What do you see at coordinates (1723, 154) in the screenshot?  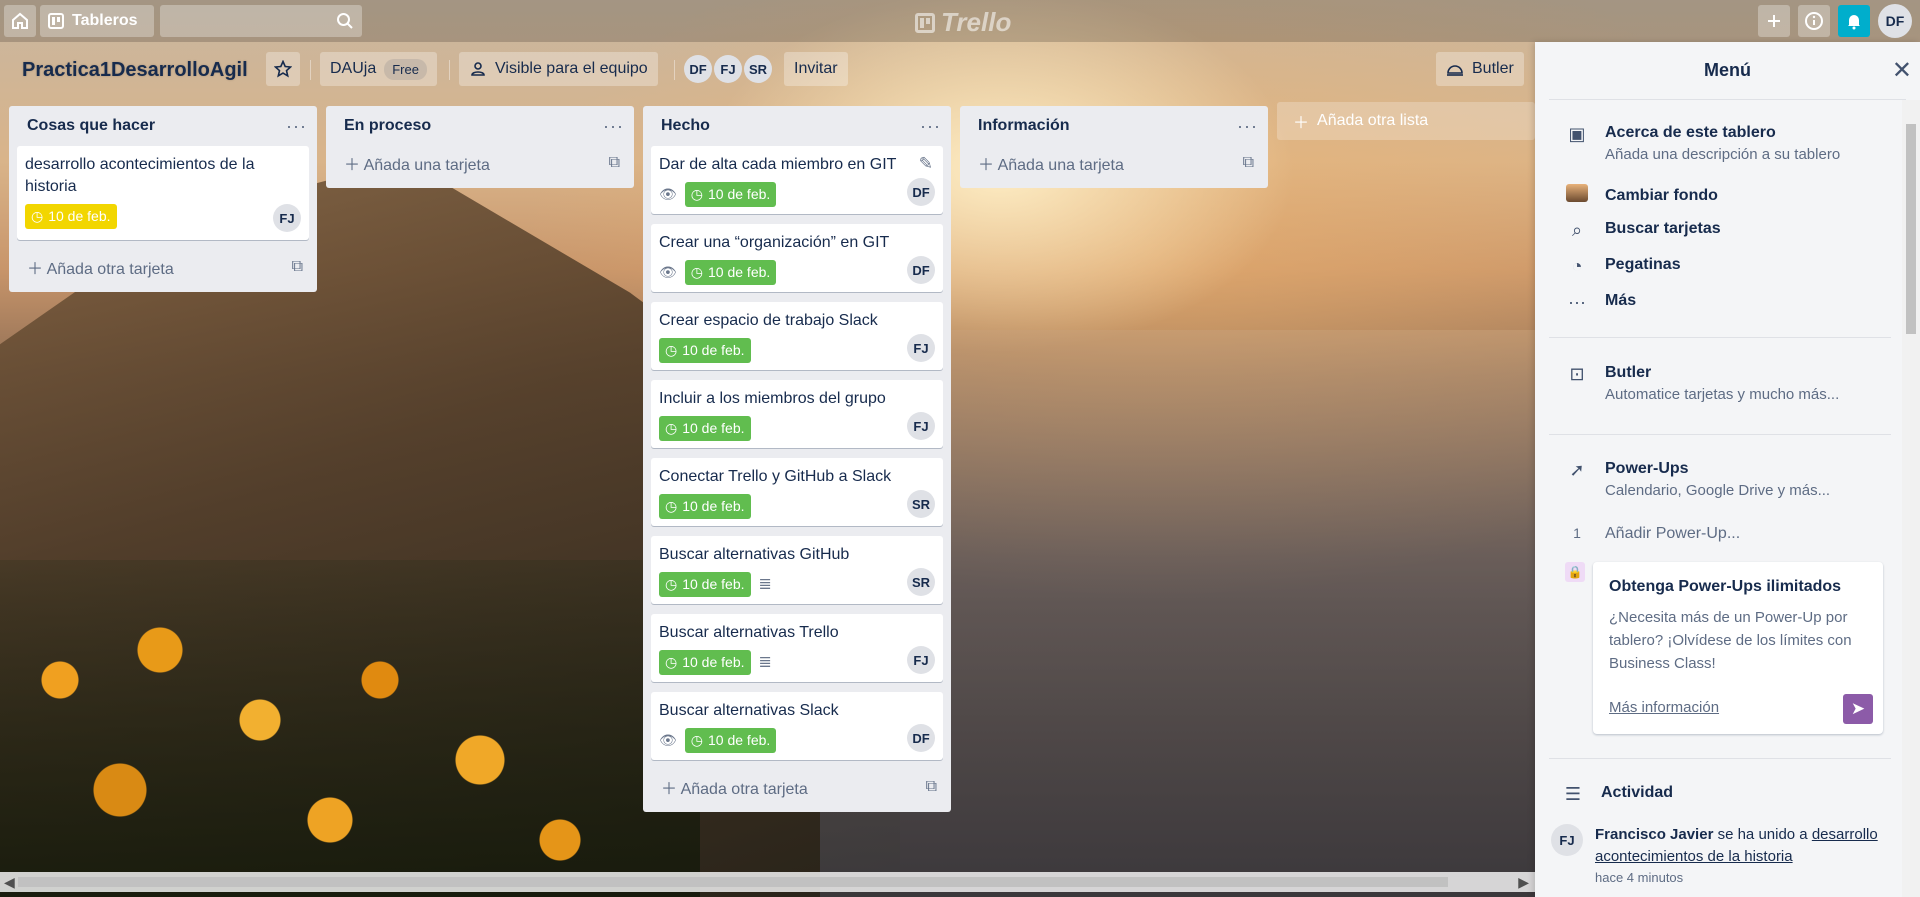 I see `about-subtitle: Añada una descripción a su tablero` at bounding box center [1723, 154].